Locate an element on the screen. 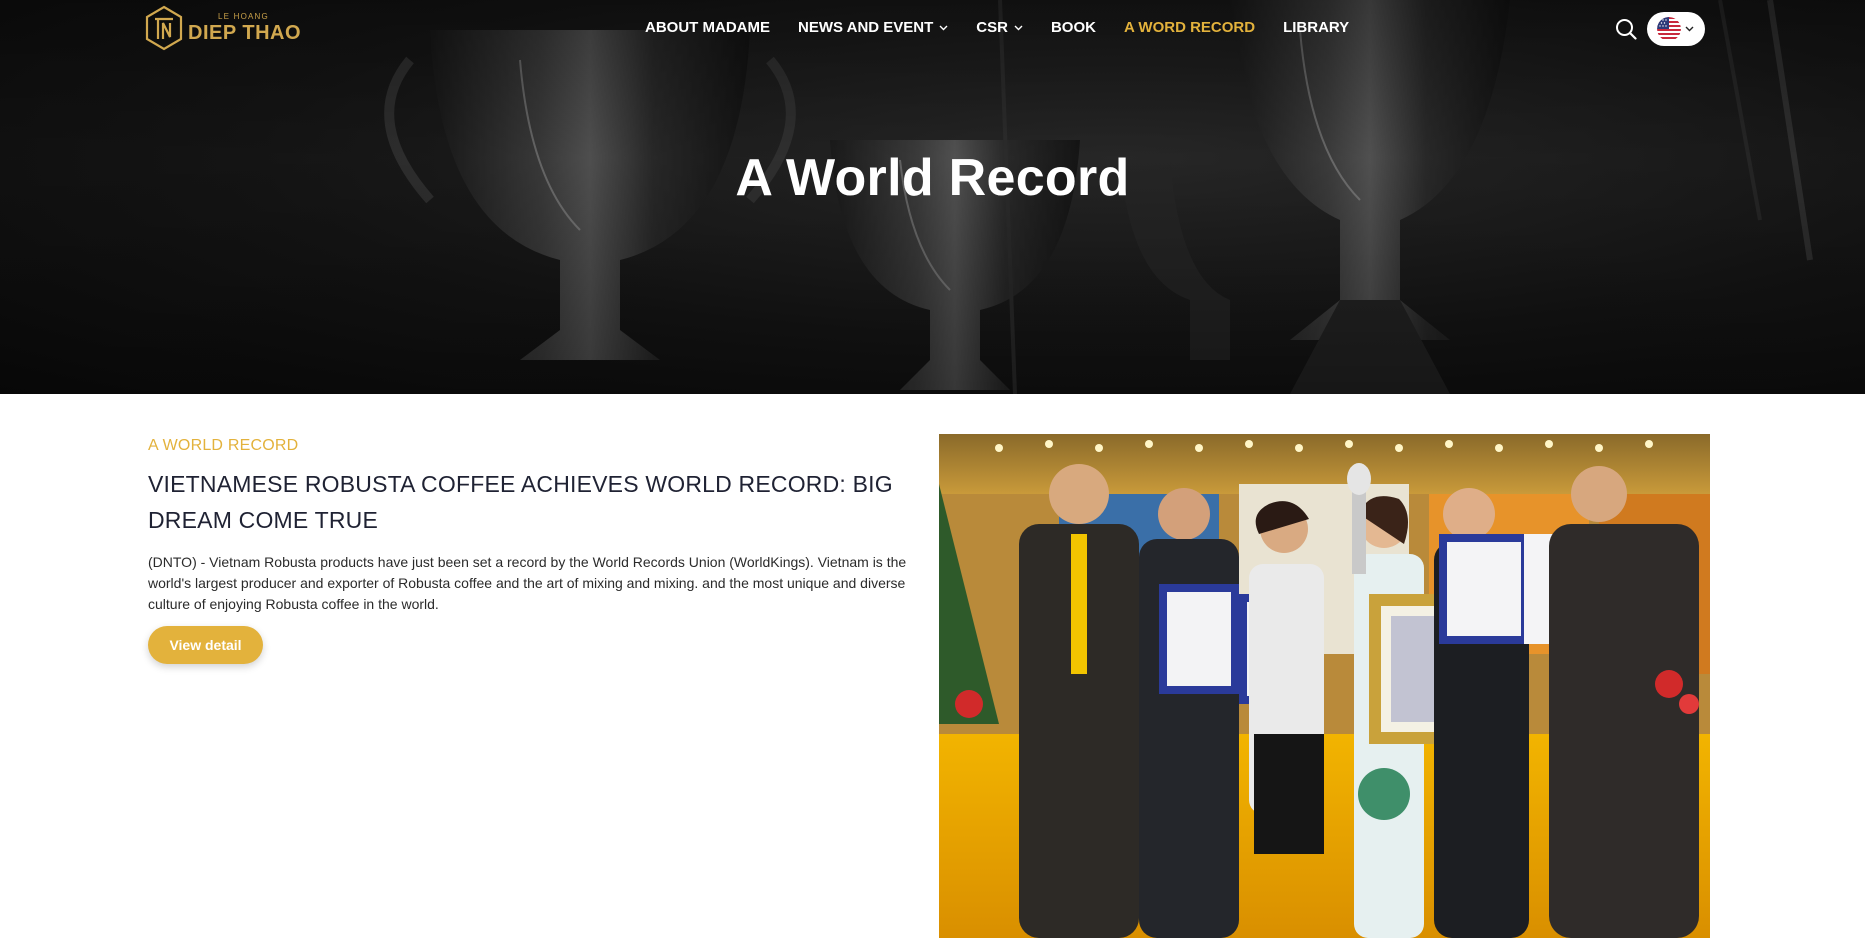 The height and width of the screenshot is (938, 1865). nav-item-label: NEWS AND EVENT is located at coordinates (866, 27).